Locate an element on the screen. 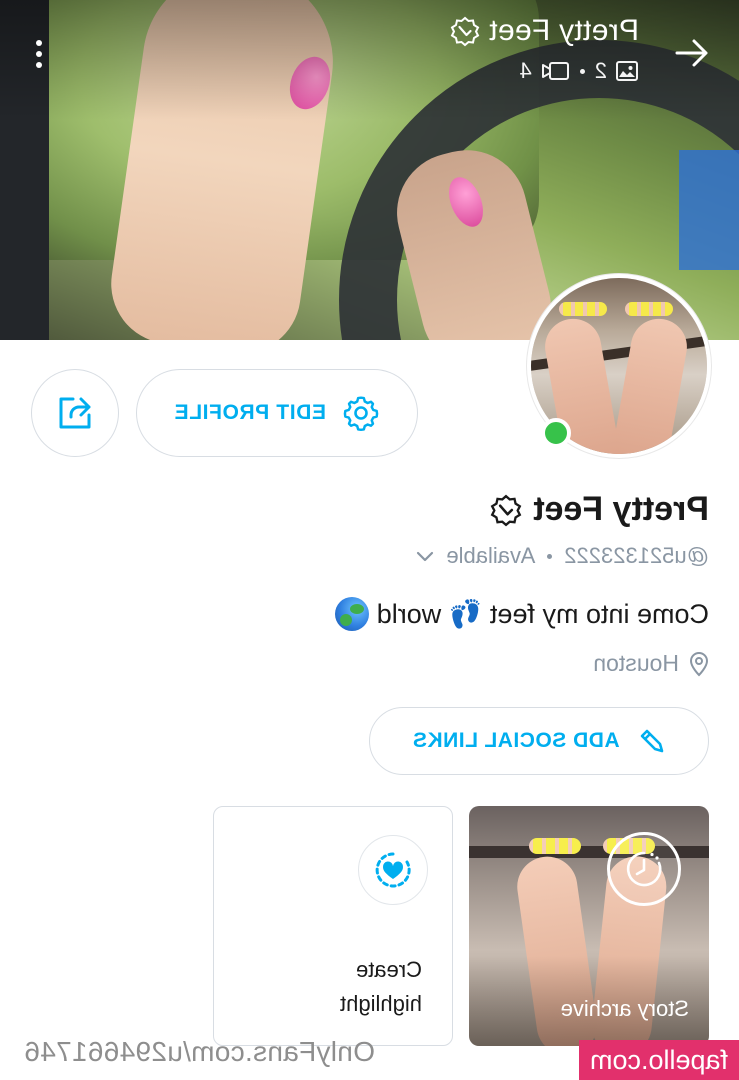  availability-status: Available is located at coordinates (490, 556).